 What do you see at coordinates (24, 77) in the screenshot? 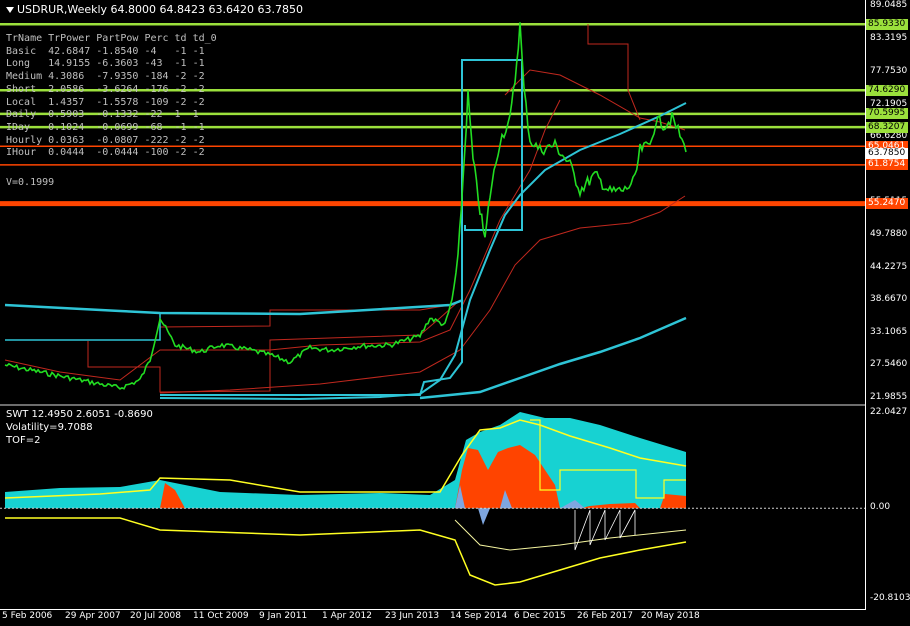
I see `table-cell: Medium` at bounding box center [24, 77].